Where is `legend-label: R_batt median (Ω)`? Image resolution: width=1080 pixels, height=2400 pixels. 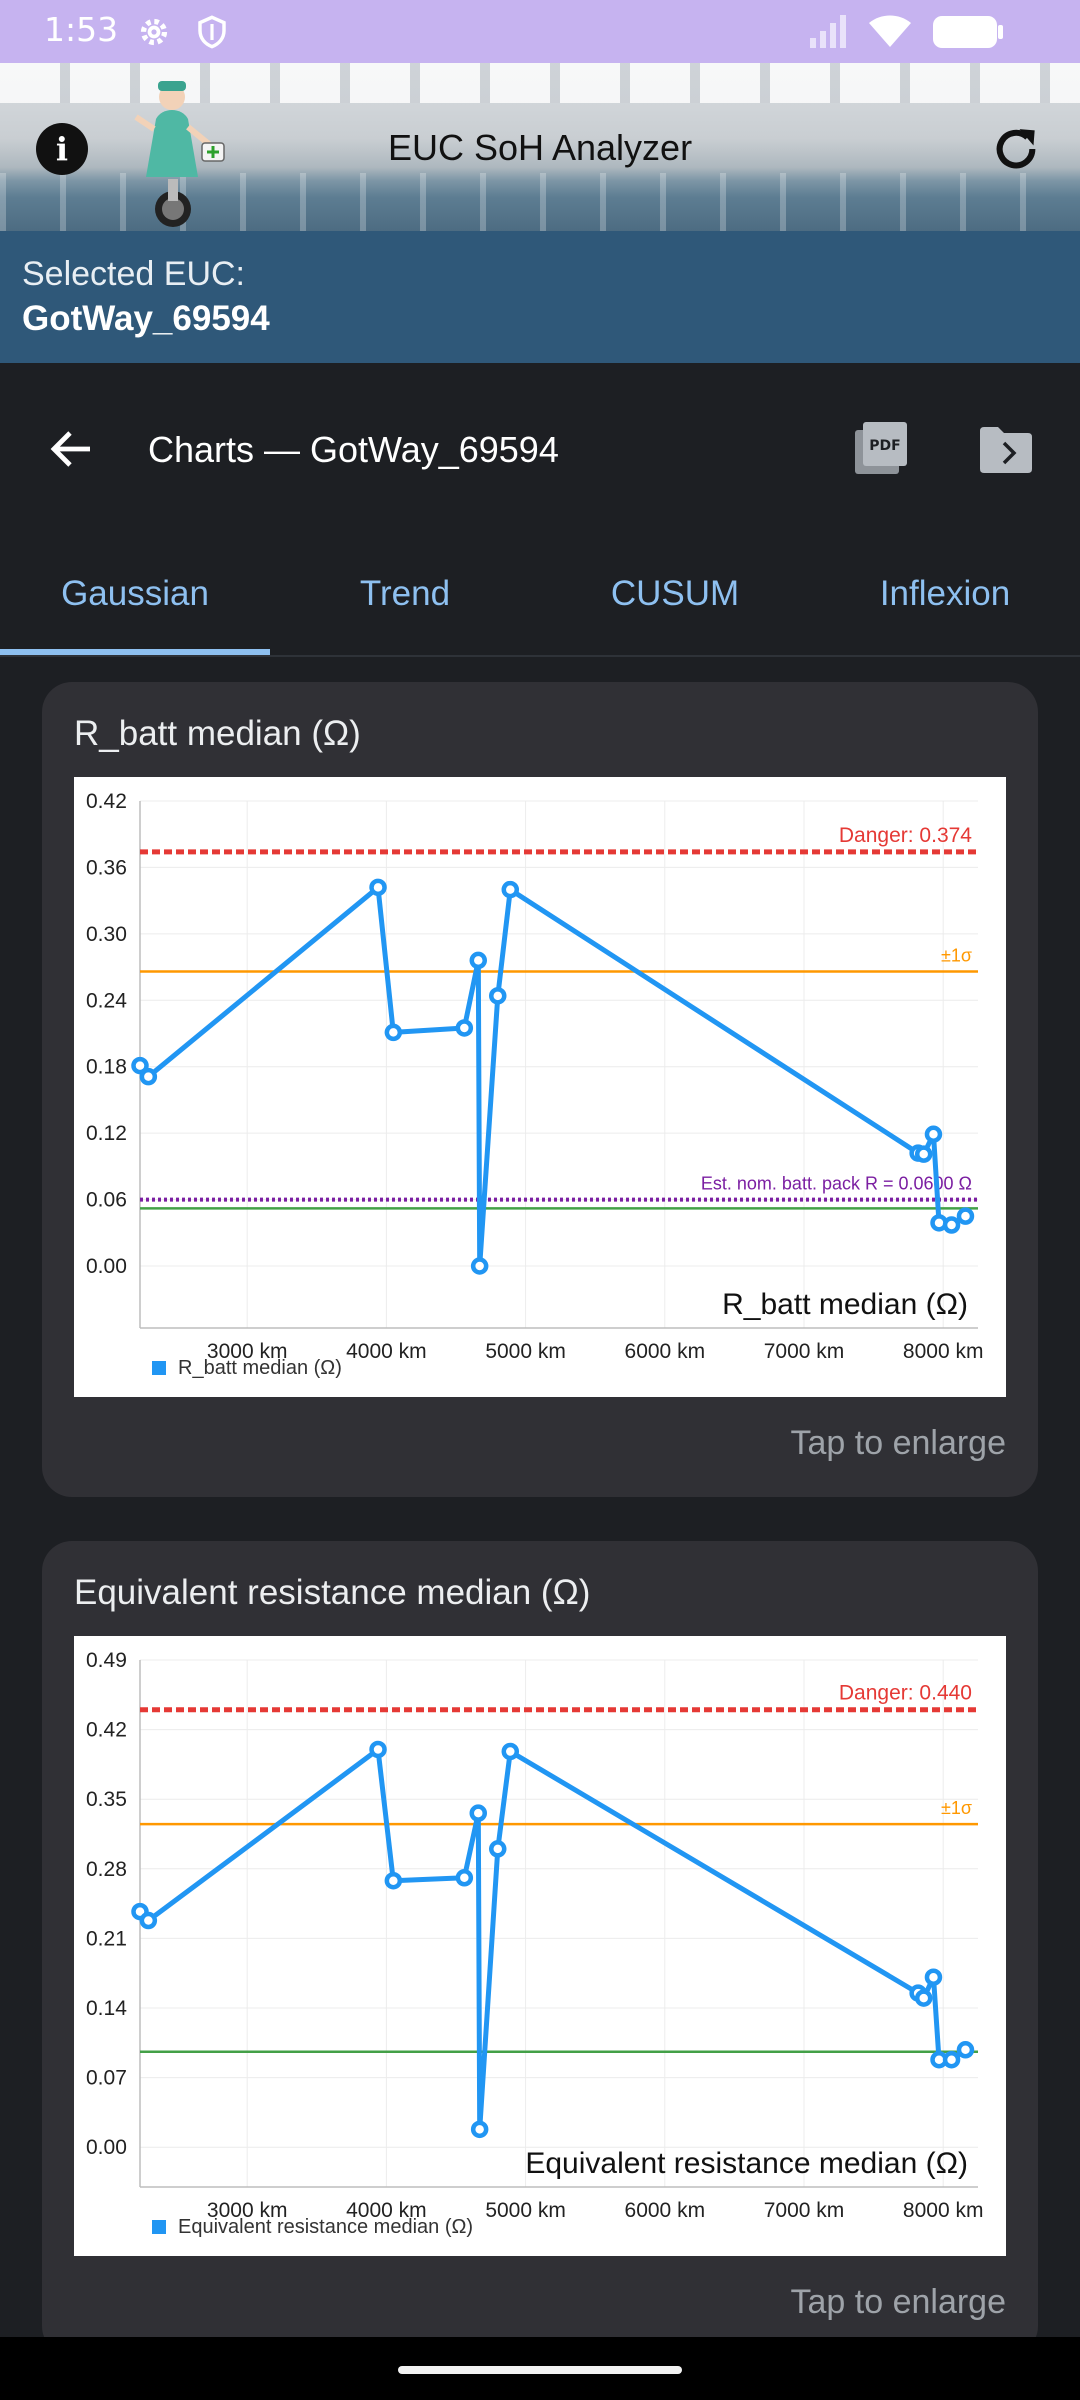
legend-label: R_batt median (Ω) is located at coordinates (260, 1368).